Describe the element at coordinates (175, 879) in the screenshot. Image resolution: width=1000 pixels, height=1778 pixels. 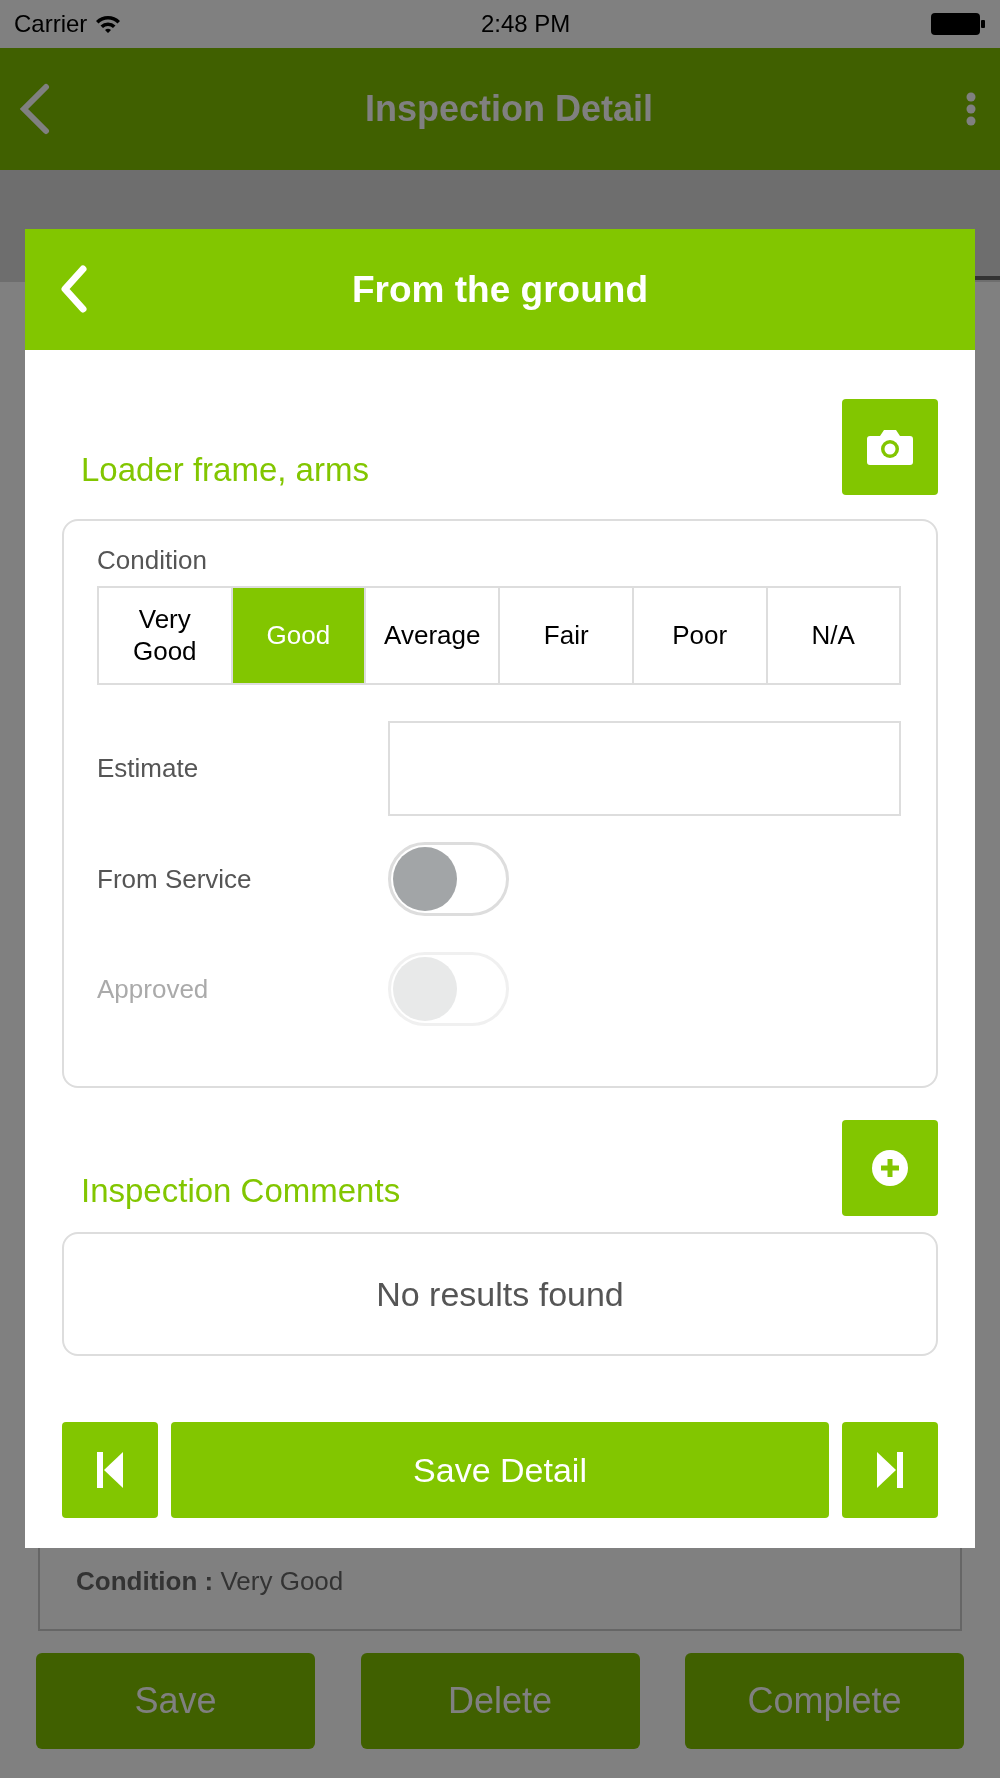
I see `toggle-label: From Service` at that location.